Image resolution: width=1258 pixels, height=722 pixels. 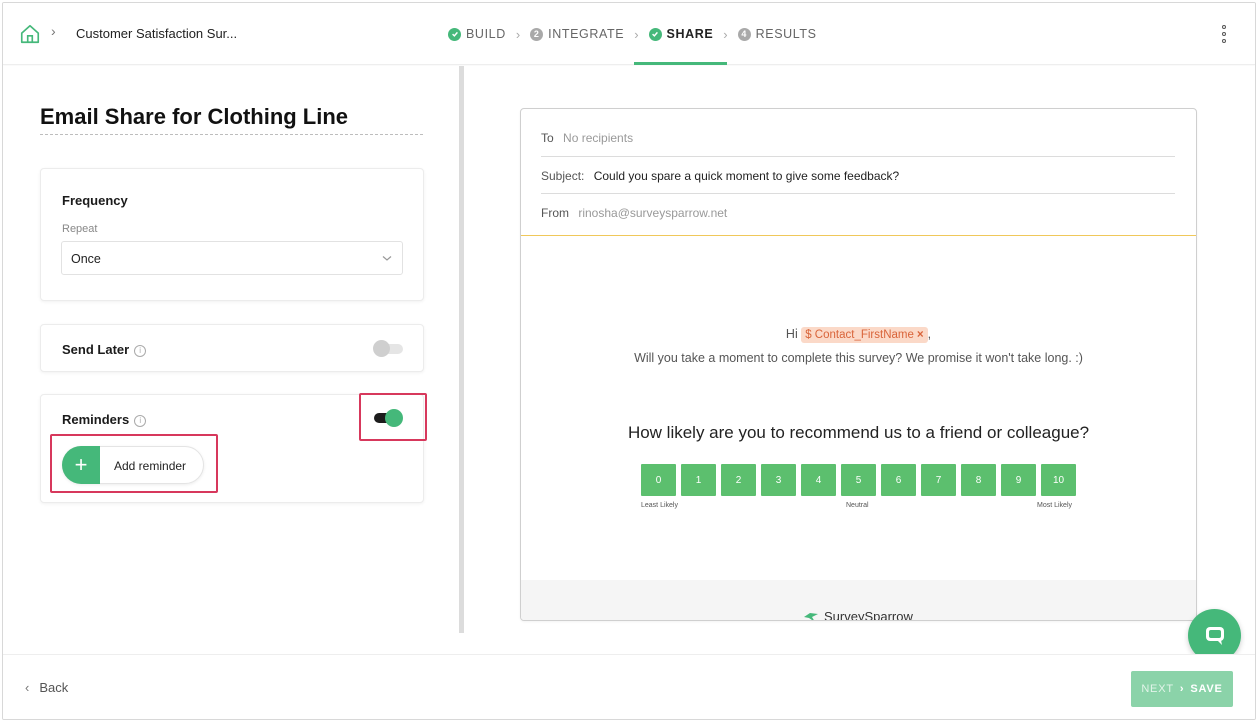 What do you see at coordinates (388, 348) in the screenshot?
I see `send-later-toggle` at bounding box center [388, 348].